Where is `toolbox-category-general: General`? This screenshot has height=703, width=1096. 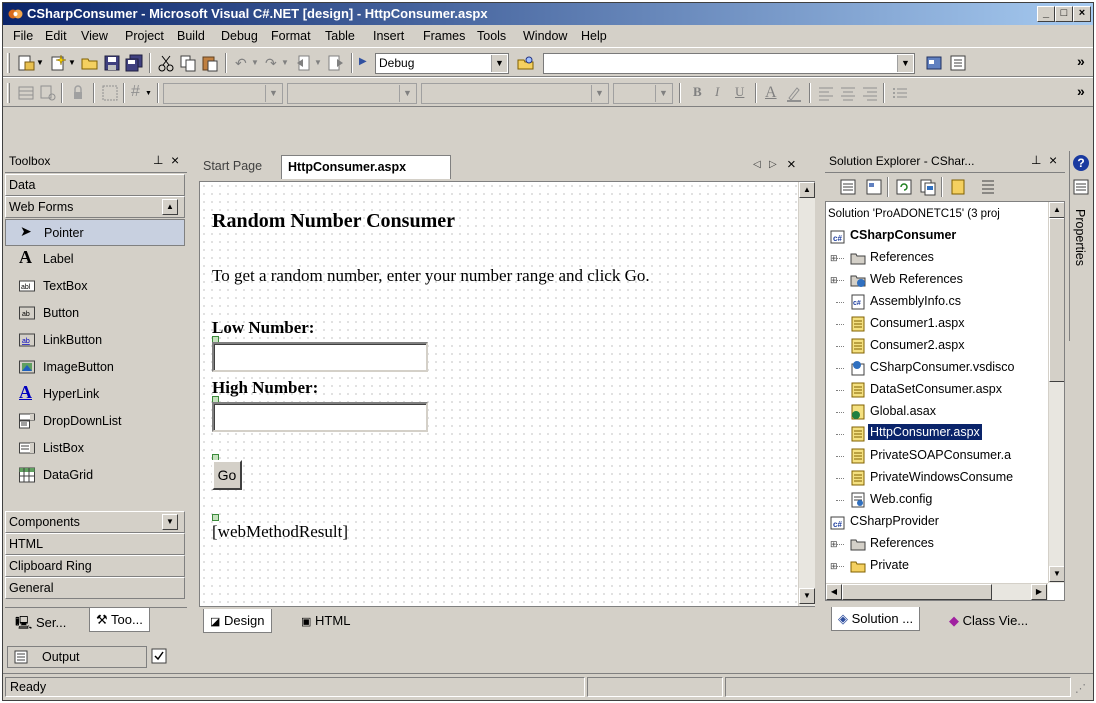
toolbox-category-general: General is located at coordinates (95, 588).